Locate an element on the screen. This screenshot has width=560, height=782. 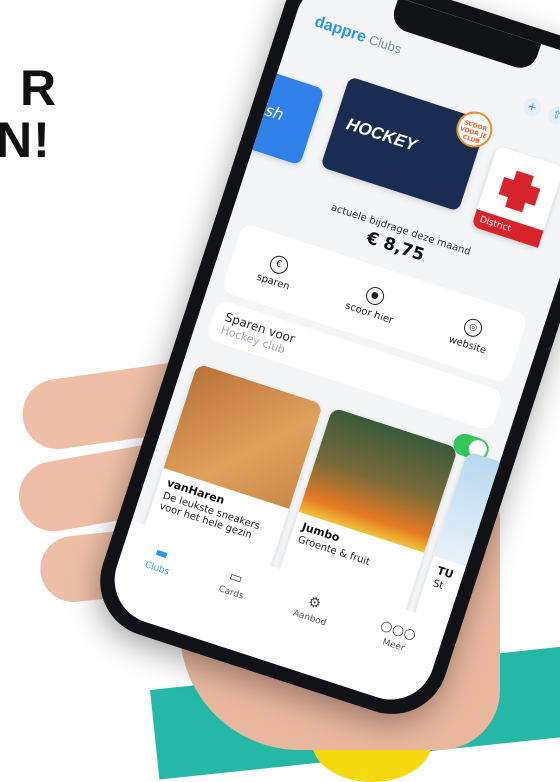
action-website: ◎ website is located at coordinates (470, 334).